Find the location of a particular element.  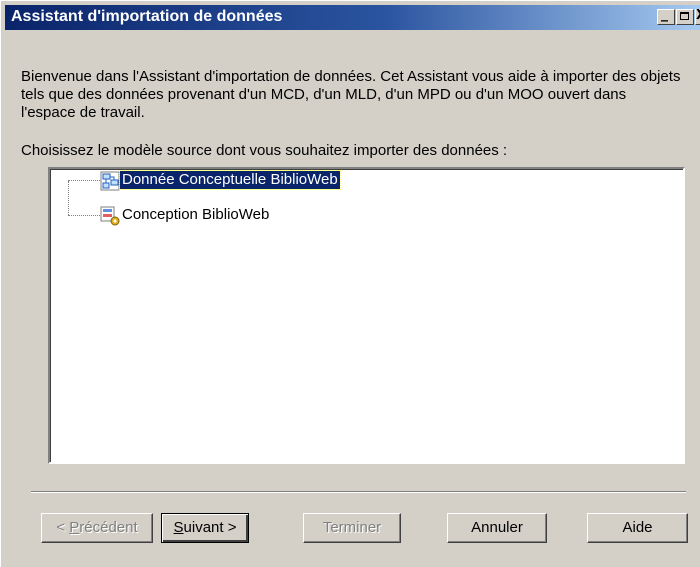

button-separator is located at coordinates (358, 492).